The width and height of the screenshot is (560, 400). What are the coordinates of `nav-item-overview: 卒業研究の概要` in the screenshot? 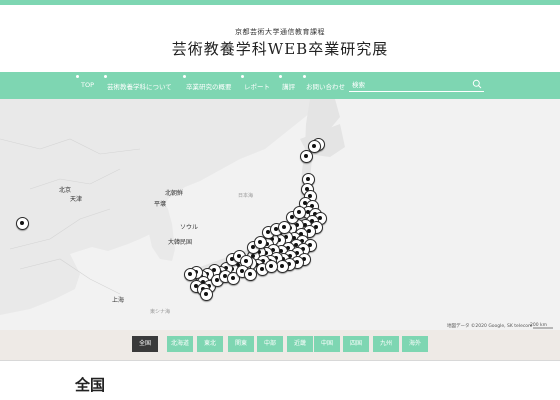 It's located at (209, 86).